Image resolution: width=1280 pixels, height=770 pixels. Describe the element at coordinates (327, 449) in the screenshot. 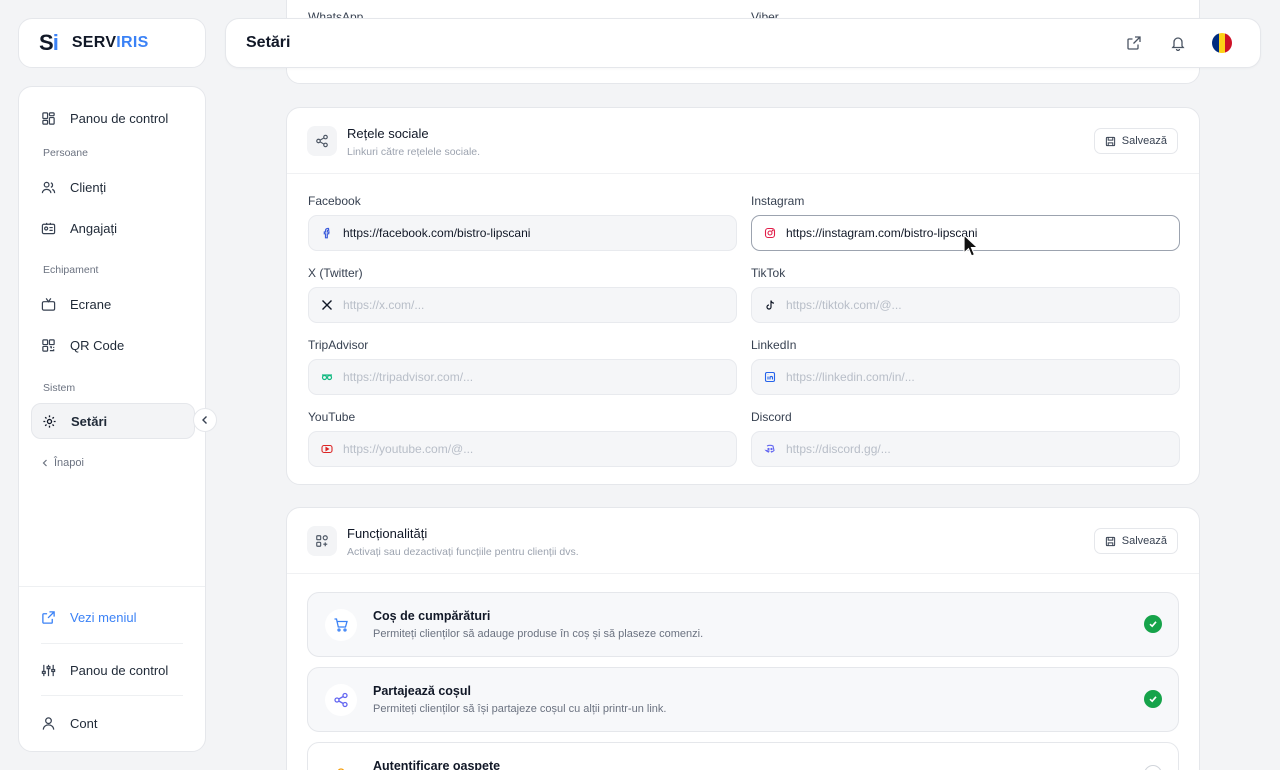

I see `youtube-icon` at that location.